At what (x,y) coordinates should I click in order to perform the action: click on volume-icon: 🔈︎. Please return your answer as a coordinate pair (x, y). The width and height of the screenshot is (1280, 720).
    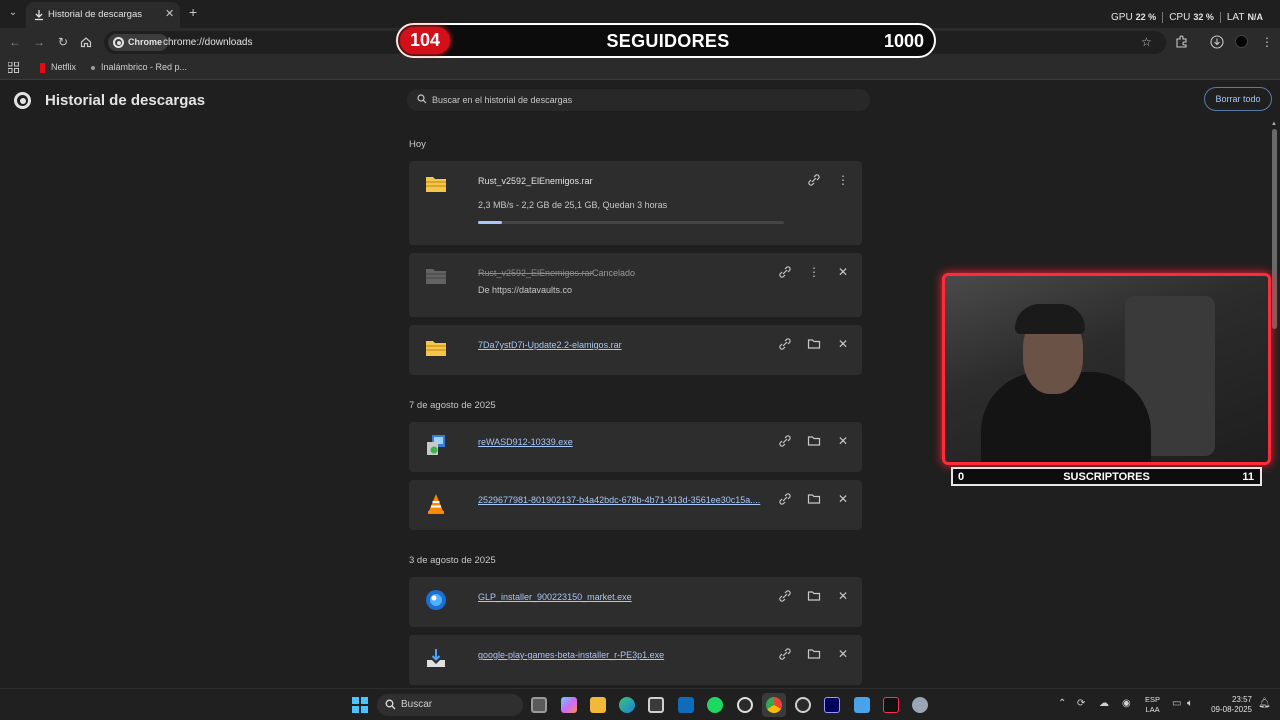
    Looking at the image, I should click on (1190, 704).